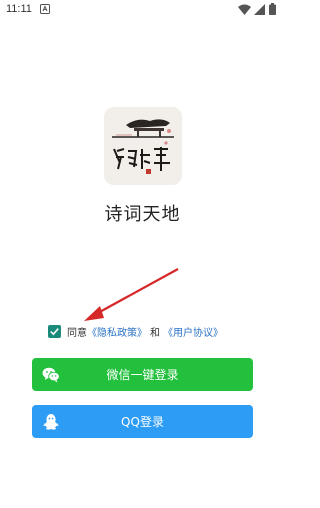  What do you see at coordinates (51, 422) in the screenshot?
I see `qq-penguin-icon` at bounding box center [51, 422].